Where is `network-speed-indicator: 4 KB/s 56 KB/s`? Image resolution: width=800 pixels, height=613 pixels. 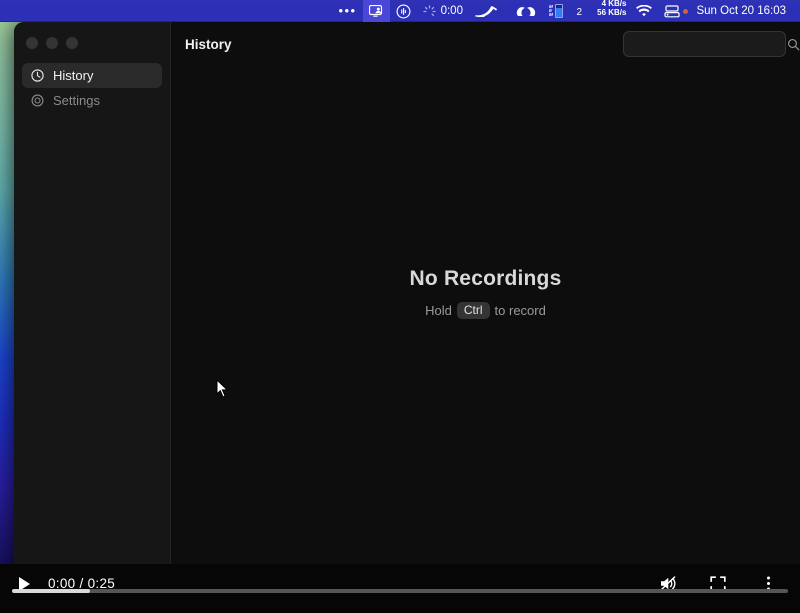 network-speed-indicator: 4 KB/s 56 KB/s is located at coordinates (611, 11).